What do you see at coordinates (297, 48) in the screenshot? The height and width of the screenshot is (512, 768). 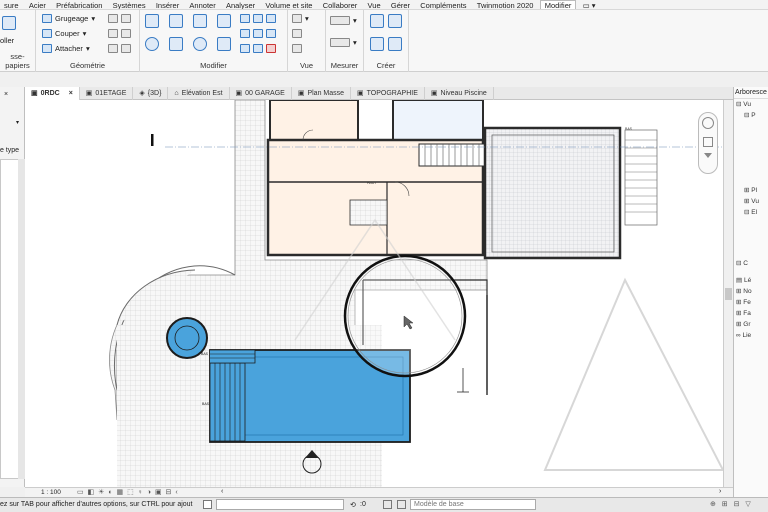 I see `hide-icon` at bounding box center [297, 48].